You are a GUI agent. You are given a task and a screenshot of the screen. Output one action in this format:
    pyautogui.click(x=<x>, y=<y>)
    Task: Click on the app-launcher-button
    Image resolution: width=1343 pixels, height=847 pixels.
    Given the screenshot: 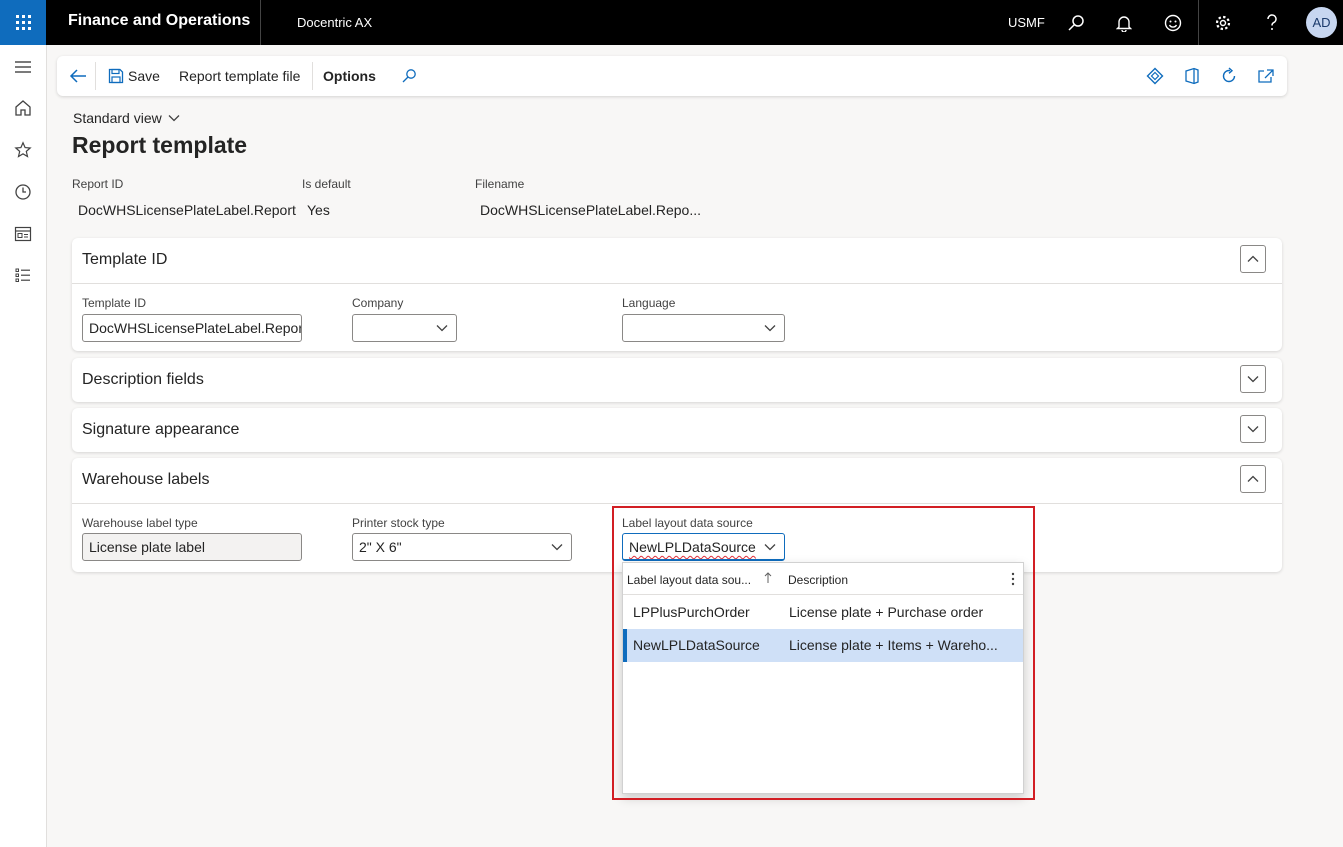 What is the action you would take?
    pyautogui.click(x=23, y=22)
    